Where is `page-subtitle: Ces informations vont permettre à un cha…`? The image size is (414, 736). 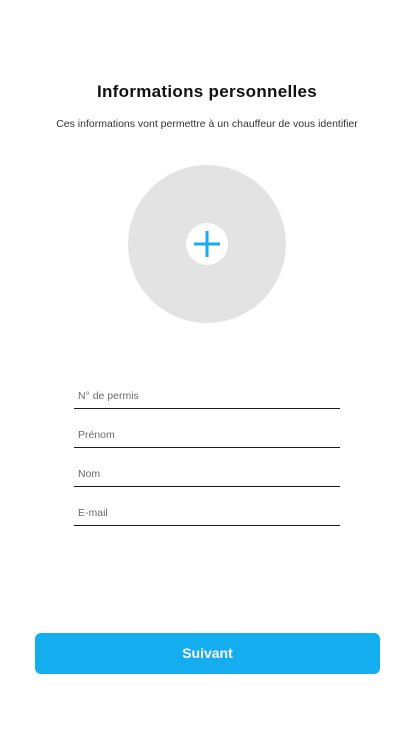
page-subtitle: Ces informations vont permettre à un cha… is located at coordinates (207, 124).